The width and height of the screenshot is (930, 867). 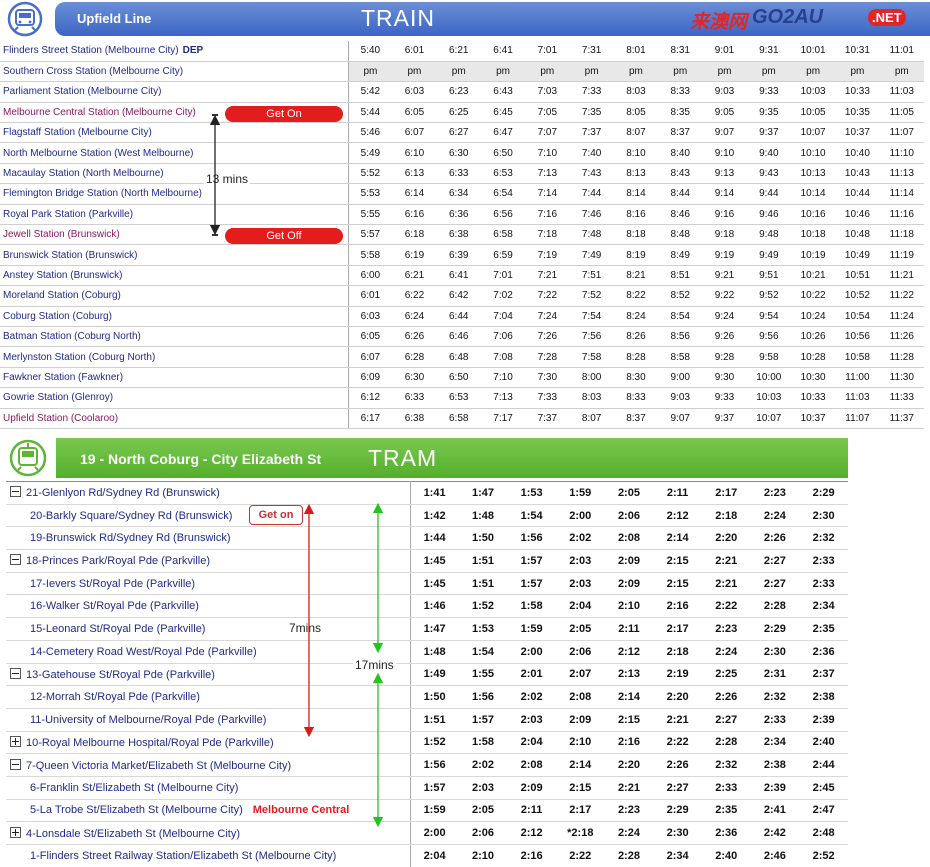 What do you see at coordinates (174, 337) in the screenshot?
I see `train-station-name: Batman Station (Coburg North)` at bounding box center [174, 337].